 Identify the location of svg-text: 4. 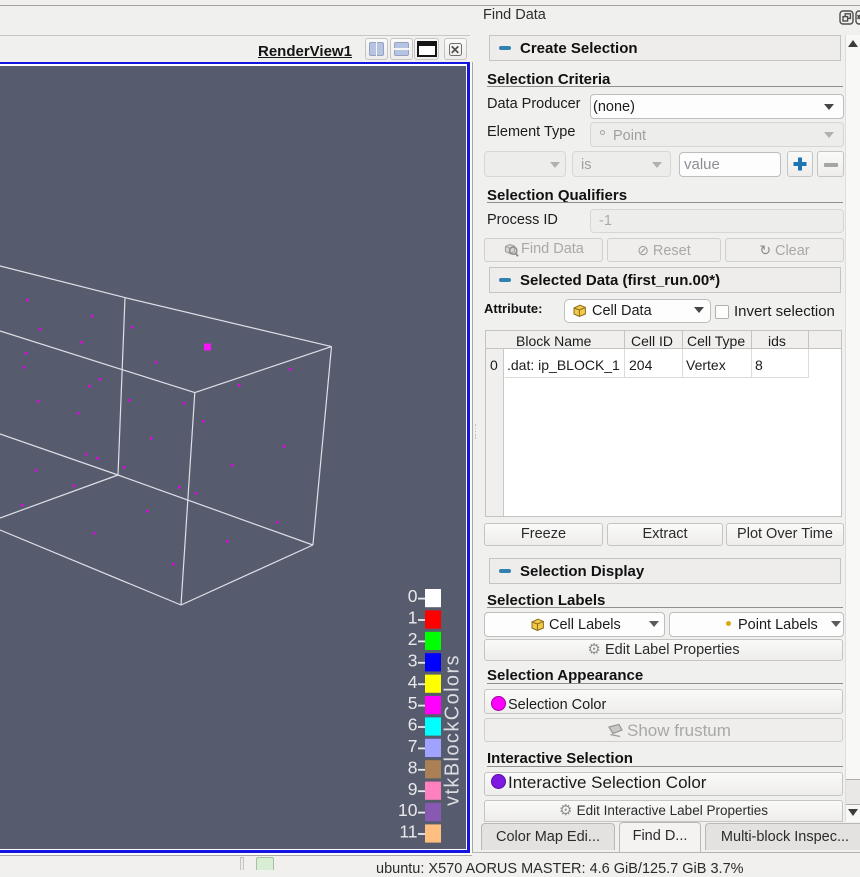
(413, 682).